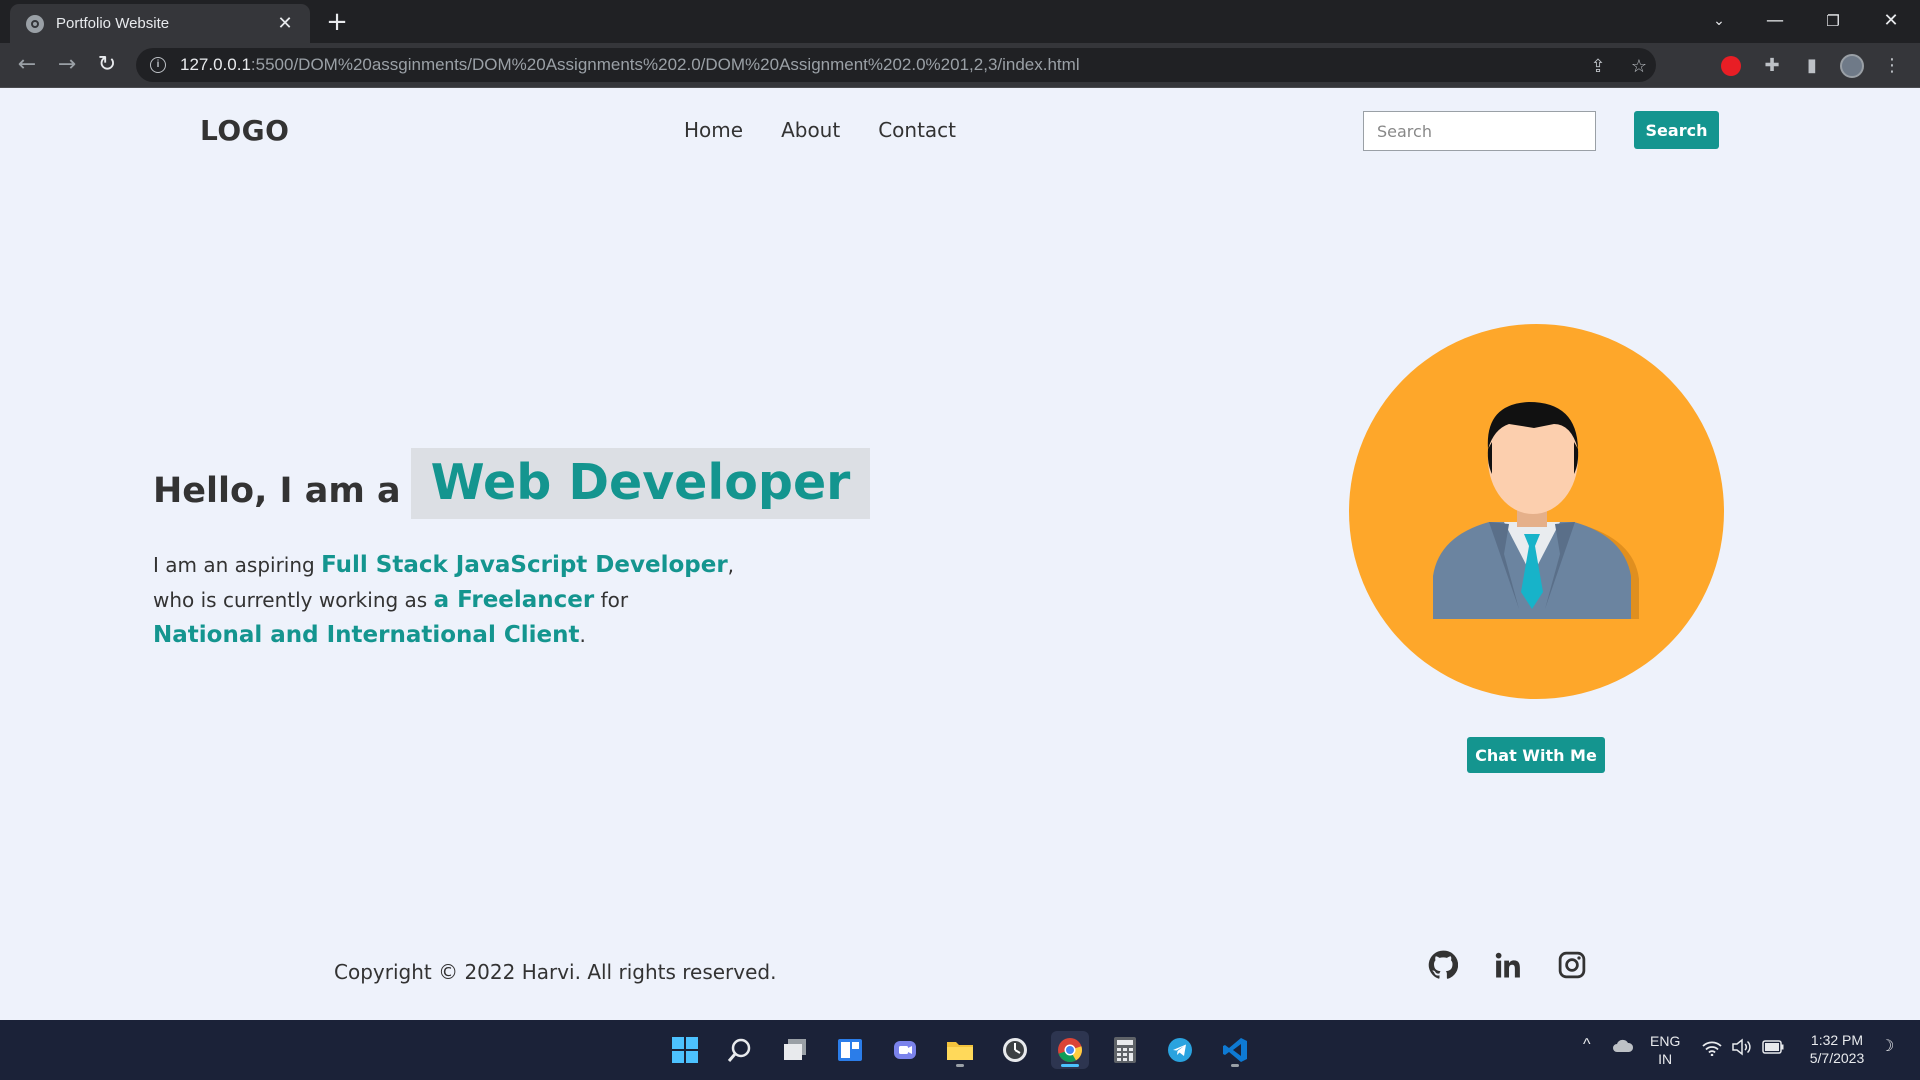 The image size is (1920, 1080). I want to click on taskbar-time: 1:32 PM, so click(1837, 1040).